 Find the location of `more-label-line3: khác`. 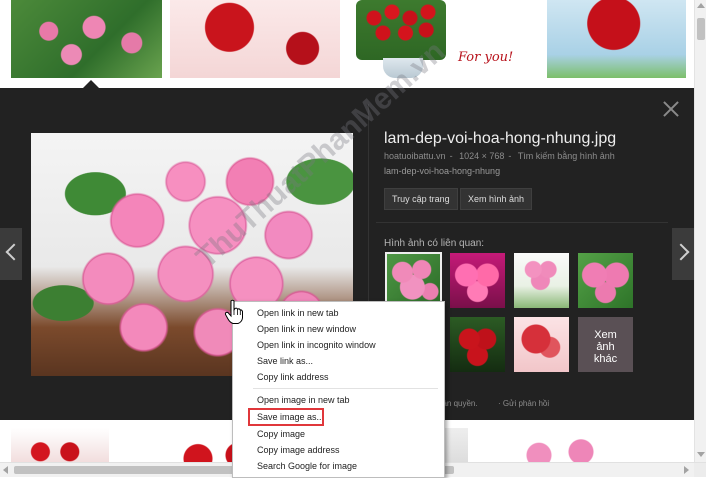

more-label-line3: khác is located at coordinates (605, 359).